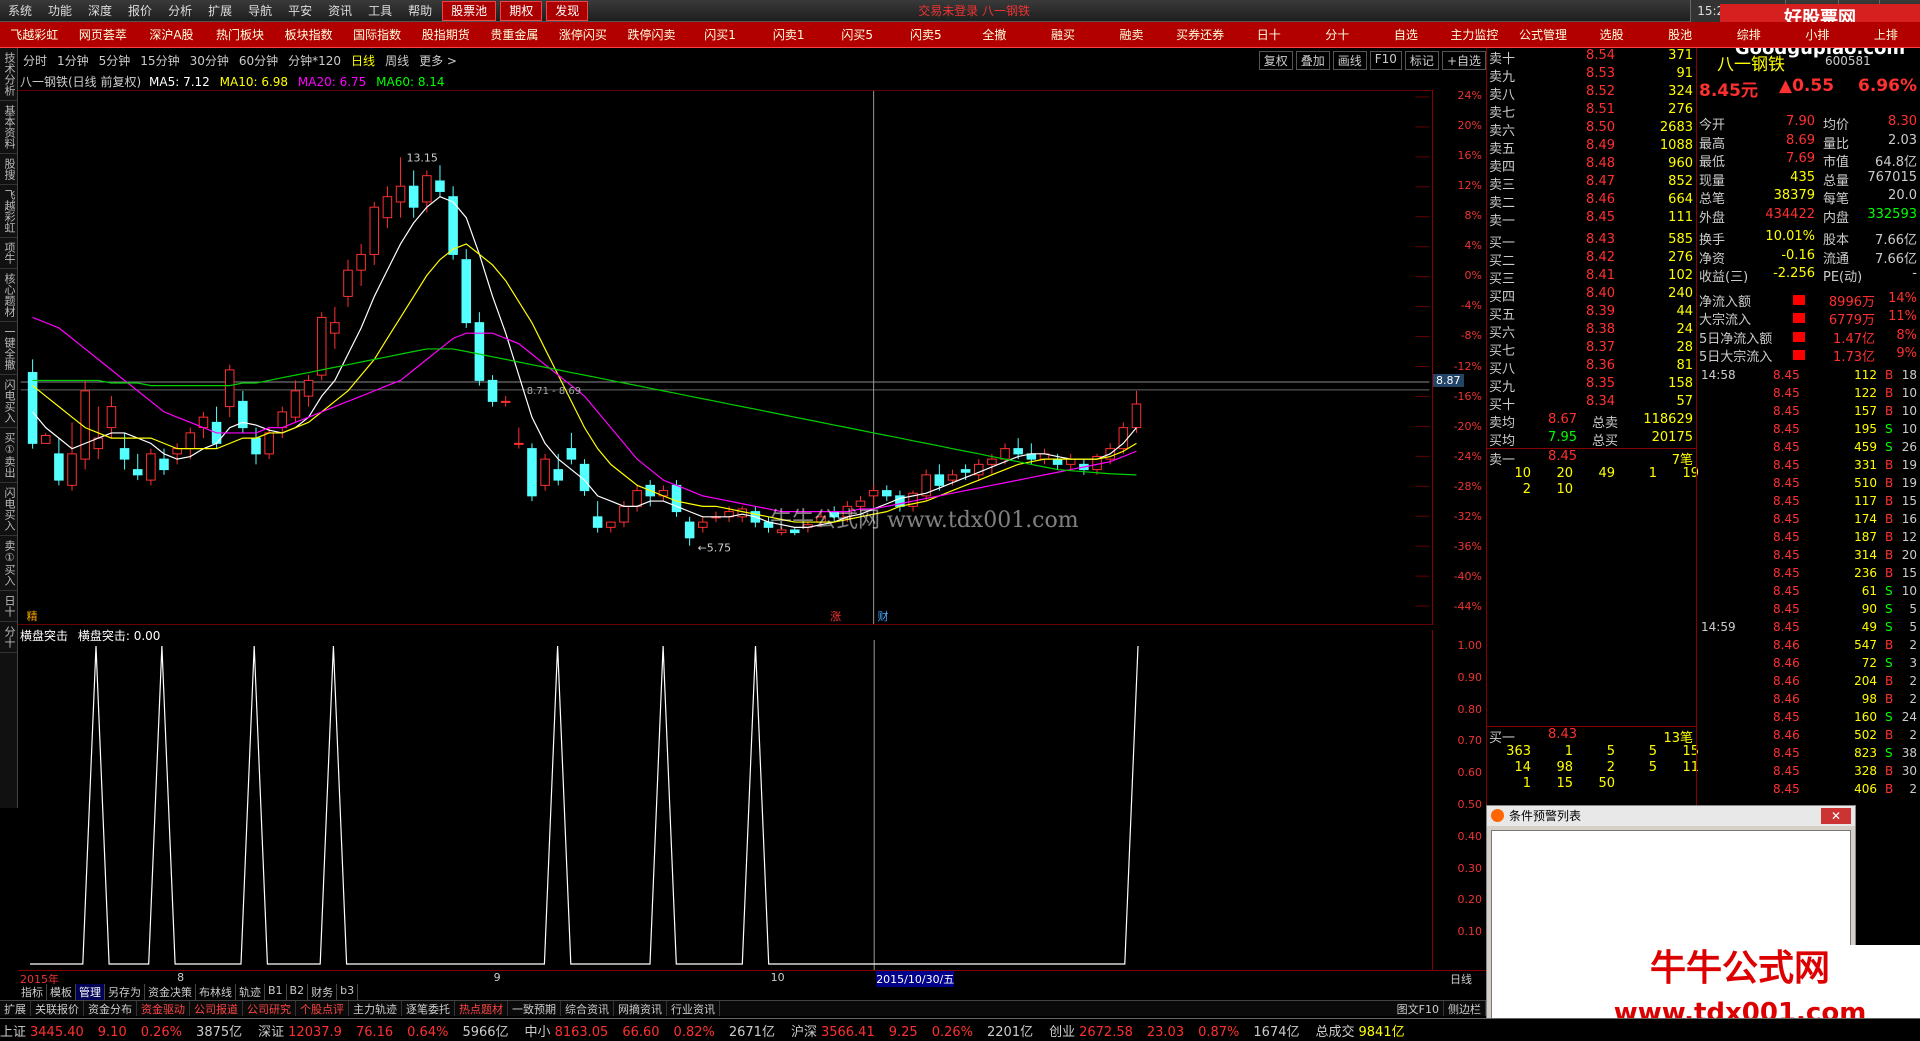 The image size is (1920, 1041). I want to click on indicator-tab-6: 轨迹, so click(250, 992).